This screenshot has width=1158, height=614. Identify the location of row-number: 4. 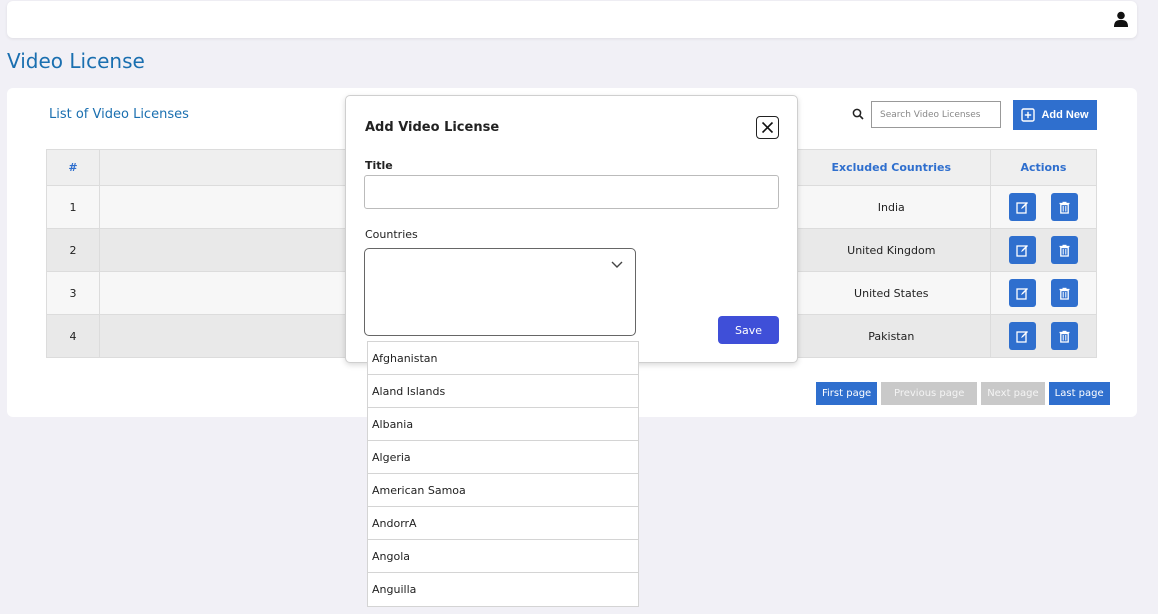
(73, 336).